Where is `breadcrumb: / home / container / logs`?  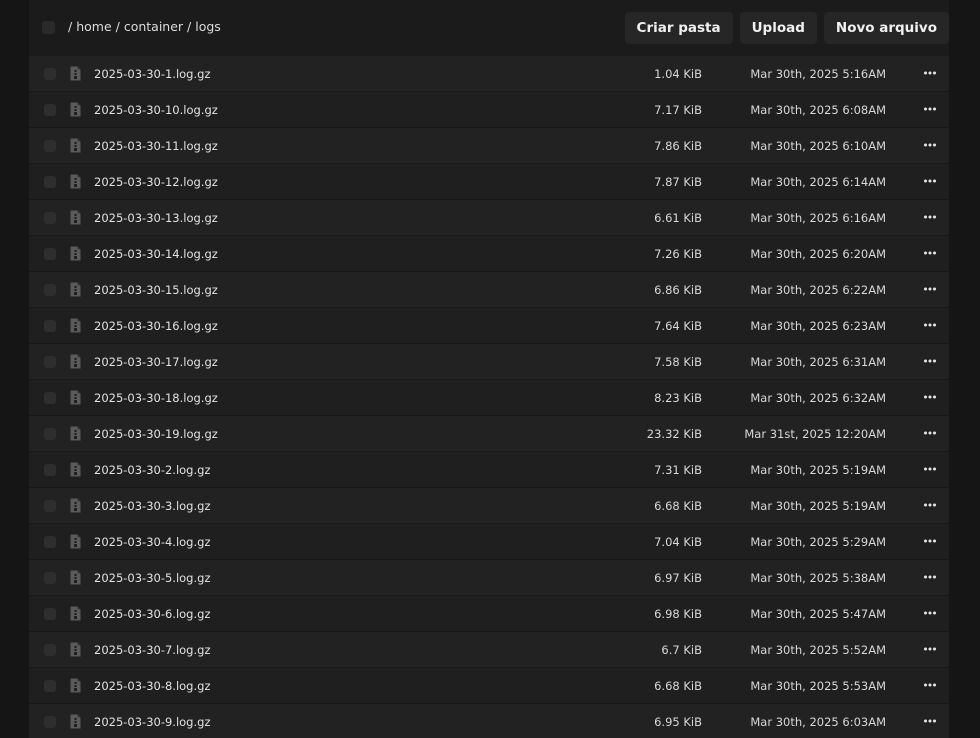 breadcrumb: / home / container / logs is located at coordinates (144, 26).